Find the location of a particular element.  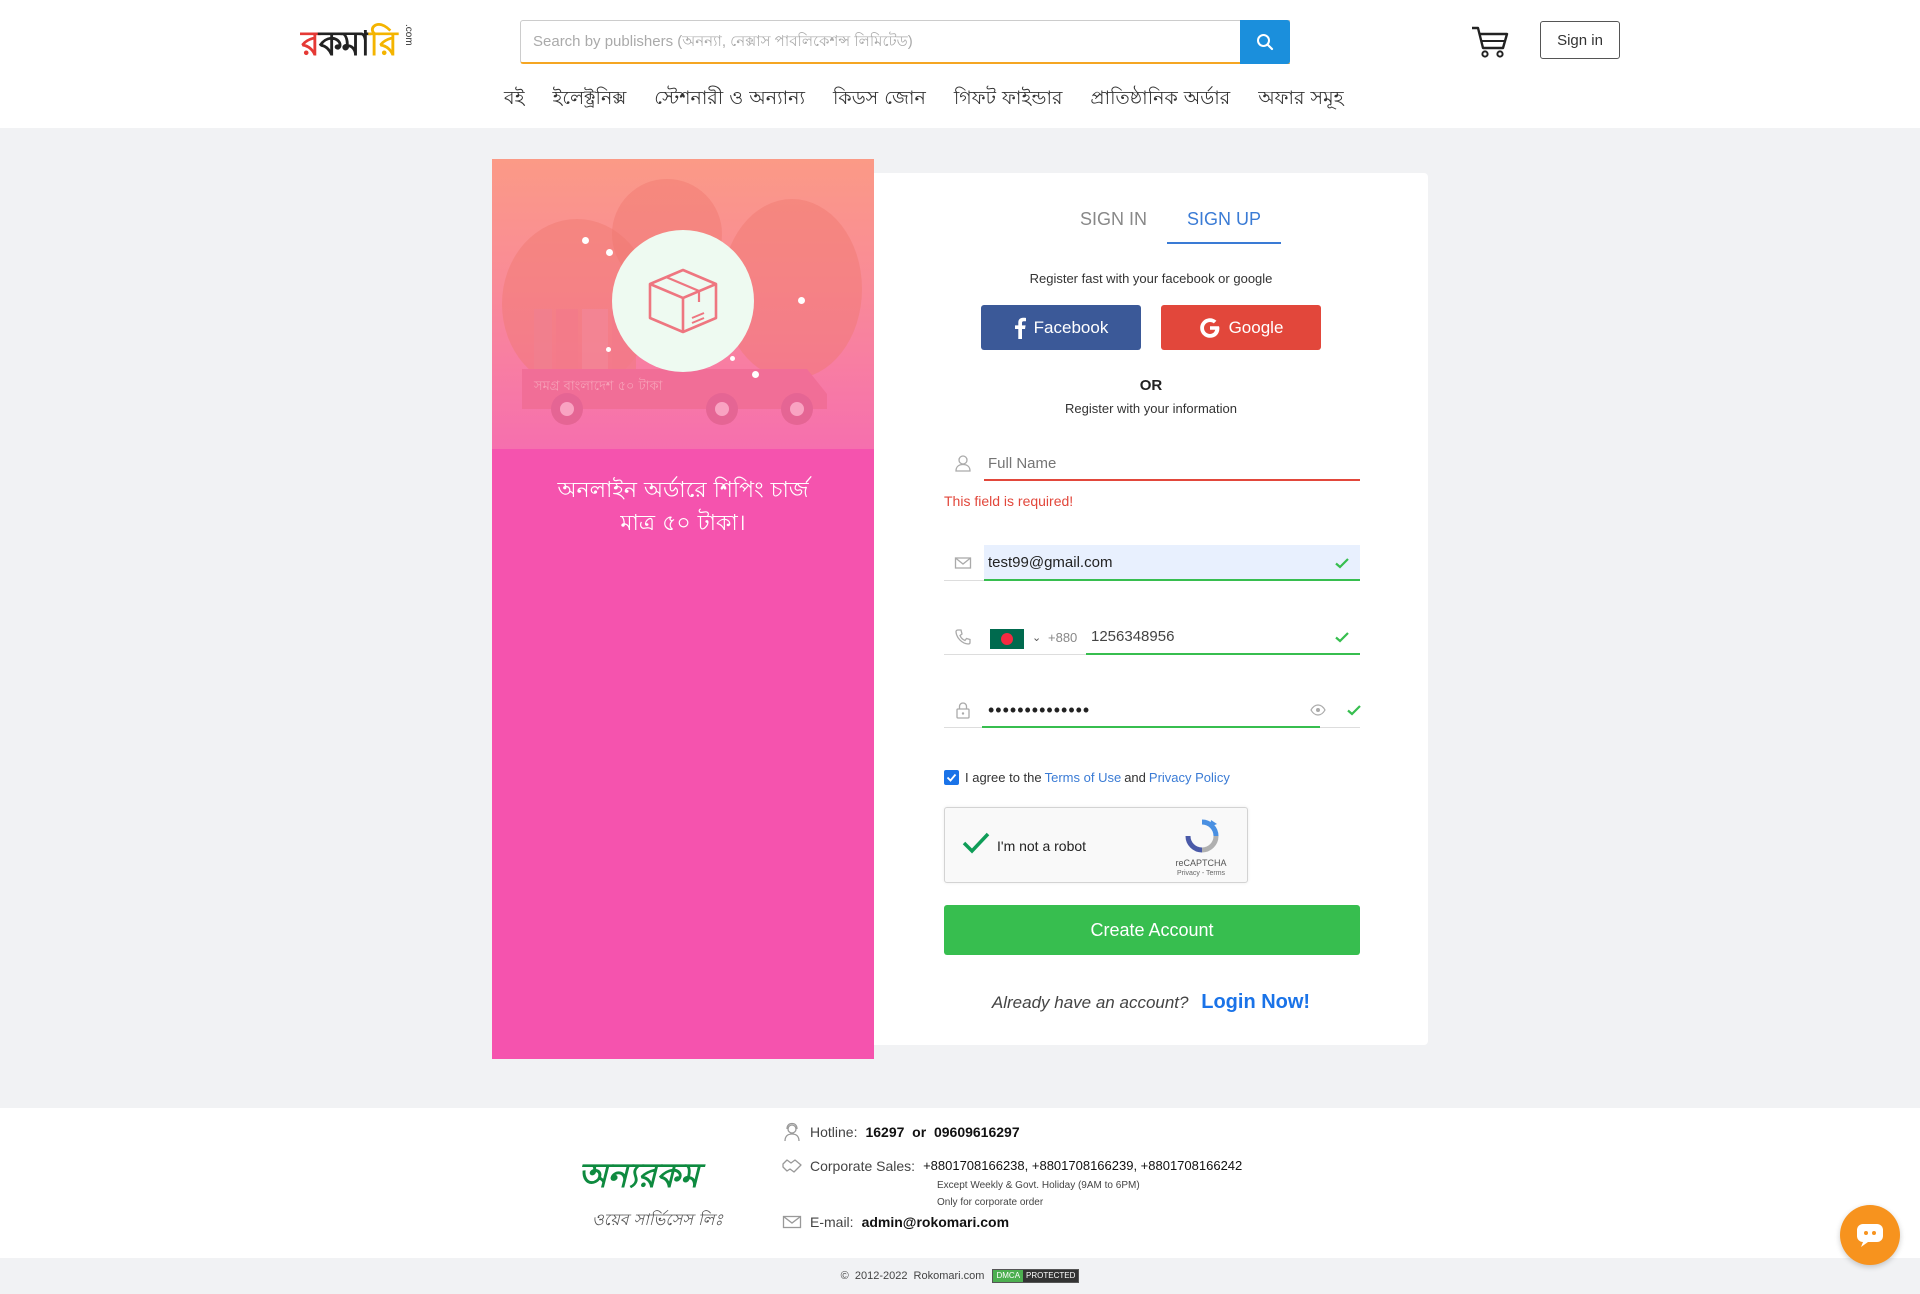

hotline-row: Hotline: 16297 or 09609616297 is located at coordinates (901, 1132).